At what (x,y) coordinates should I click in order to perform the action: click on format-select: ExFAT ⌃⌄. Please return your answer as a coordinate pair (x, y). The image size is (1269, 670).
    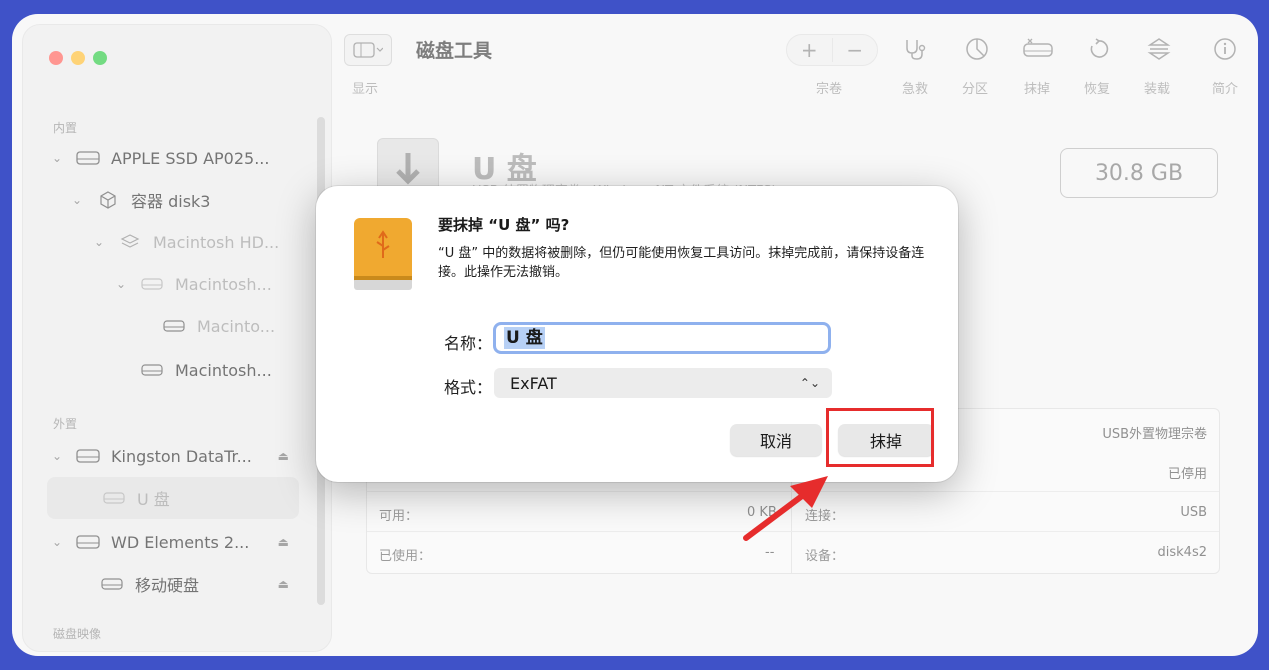
    Looking at the image, I should click on (663, 383).